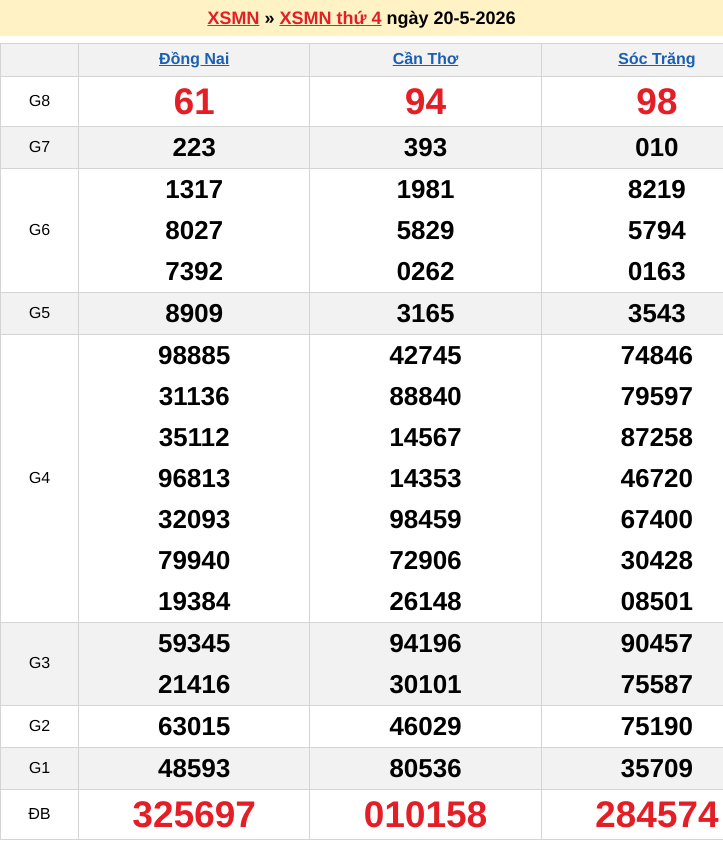  Describe the element at coordinates (39, 101) in the screenshot. I see `prize-label: G8` at that location.